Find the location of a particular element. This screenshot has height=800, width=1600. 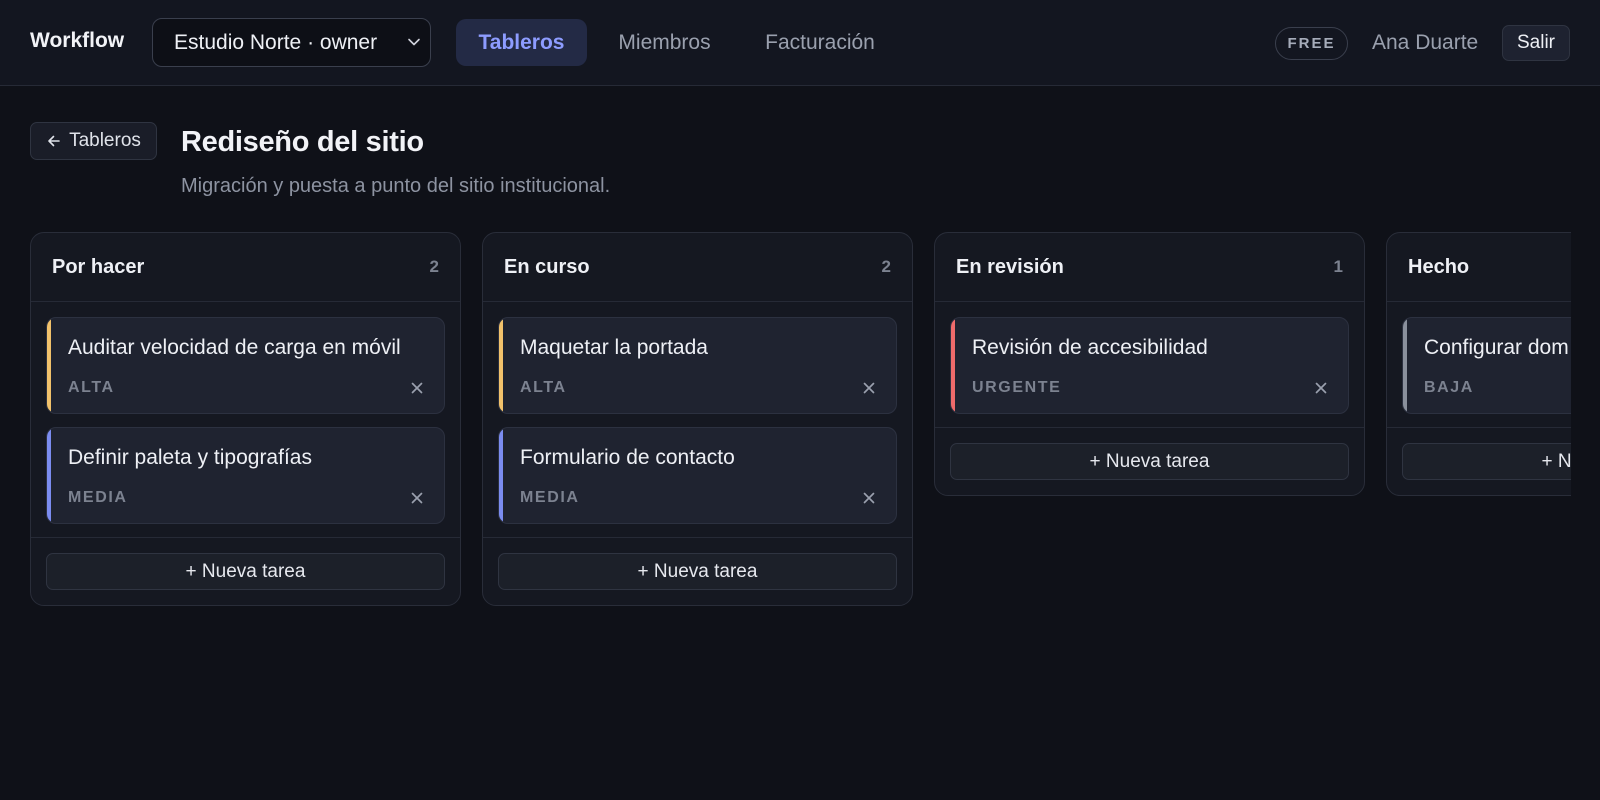

column-card-list: Configurar dom BAJA is located at coordinates (1479, 358).